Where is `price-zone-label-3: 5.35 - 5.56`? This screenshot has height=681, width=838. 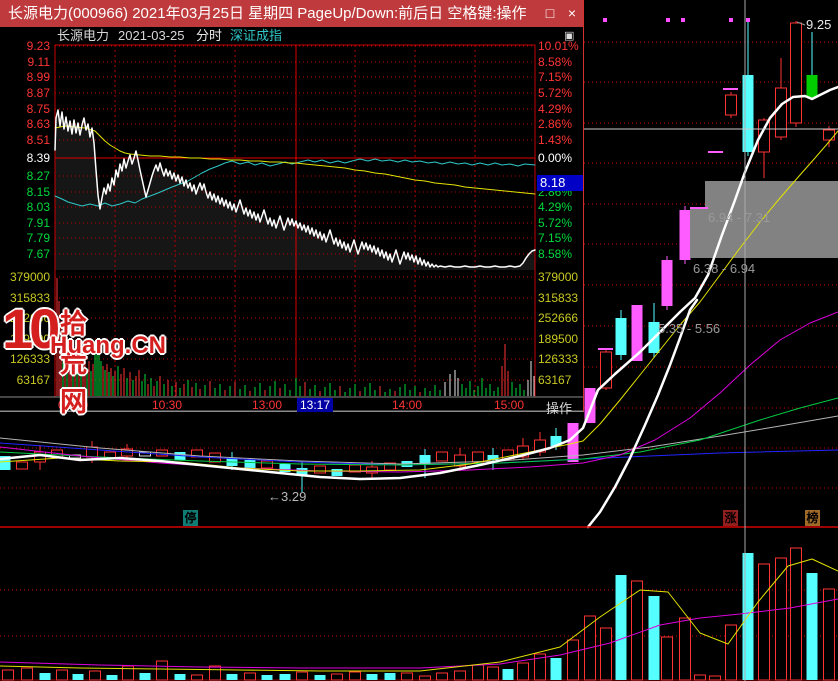
price-zone-label-3: 5.35 - 5.56 is located at coordinates (689, 328).